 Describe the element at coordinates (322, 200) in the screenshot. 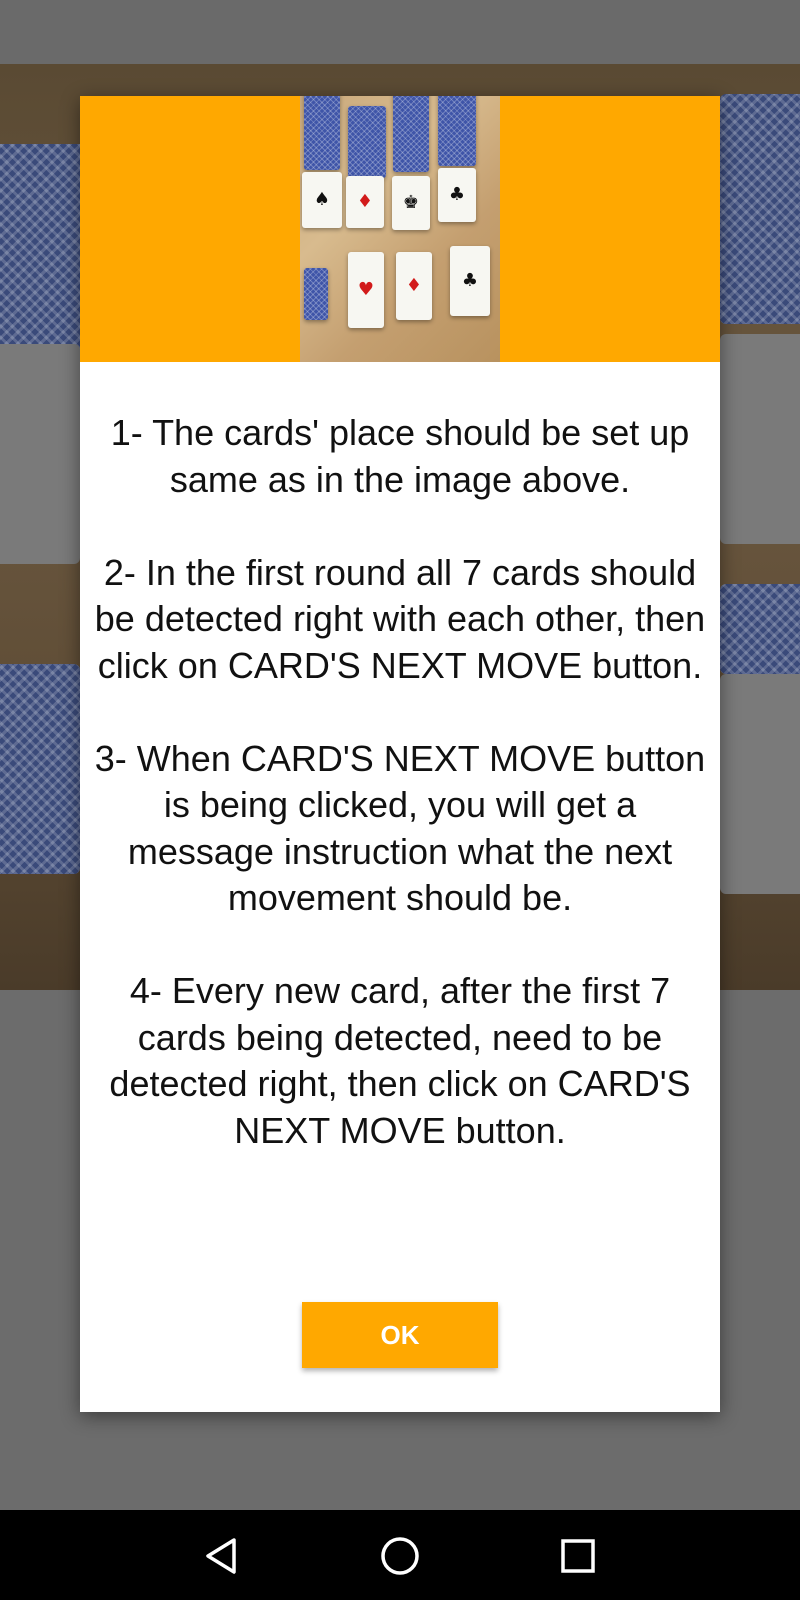

I see `photo-card-spades: ♠` at that location.